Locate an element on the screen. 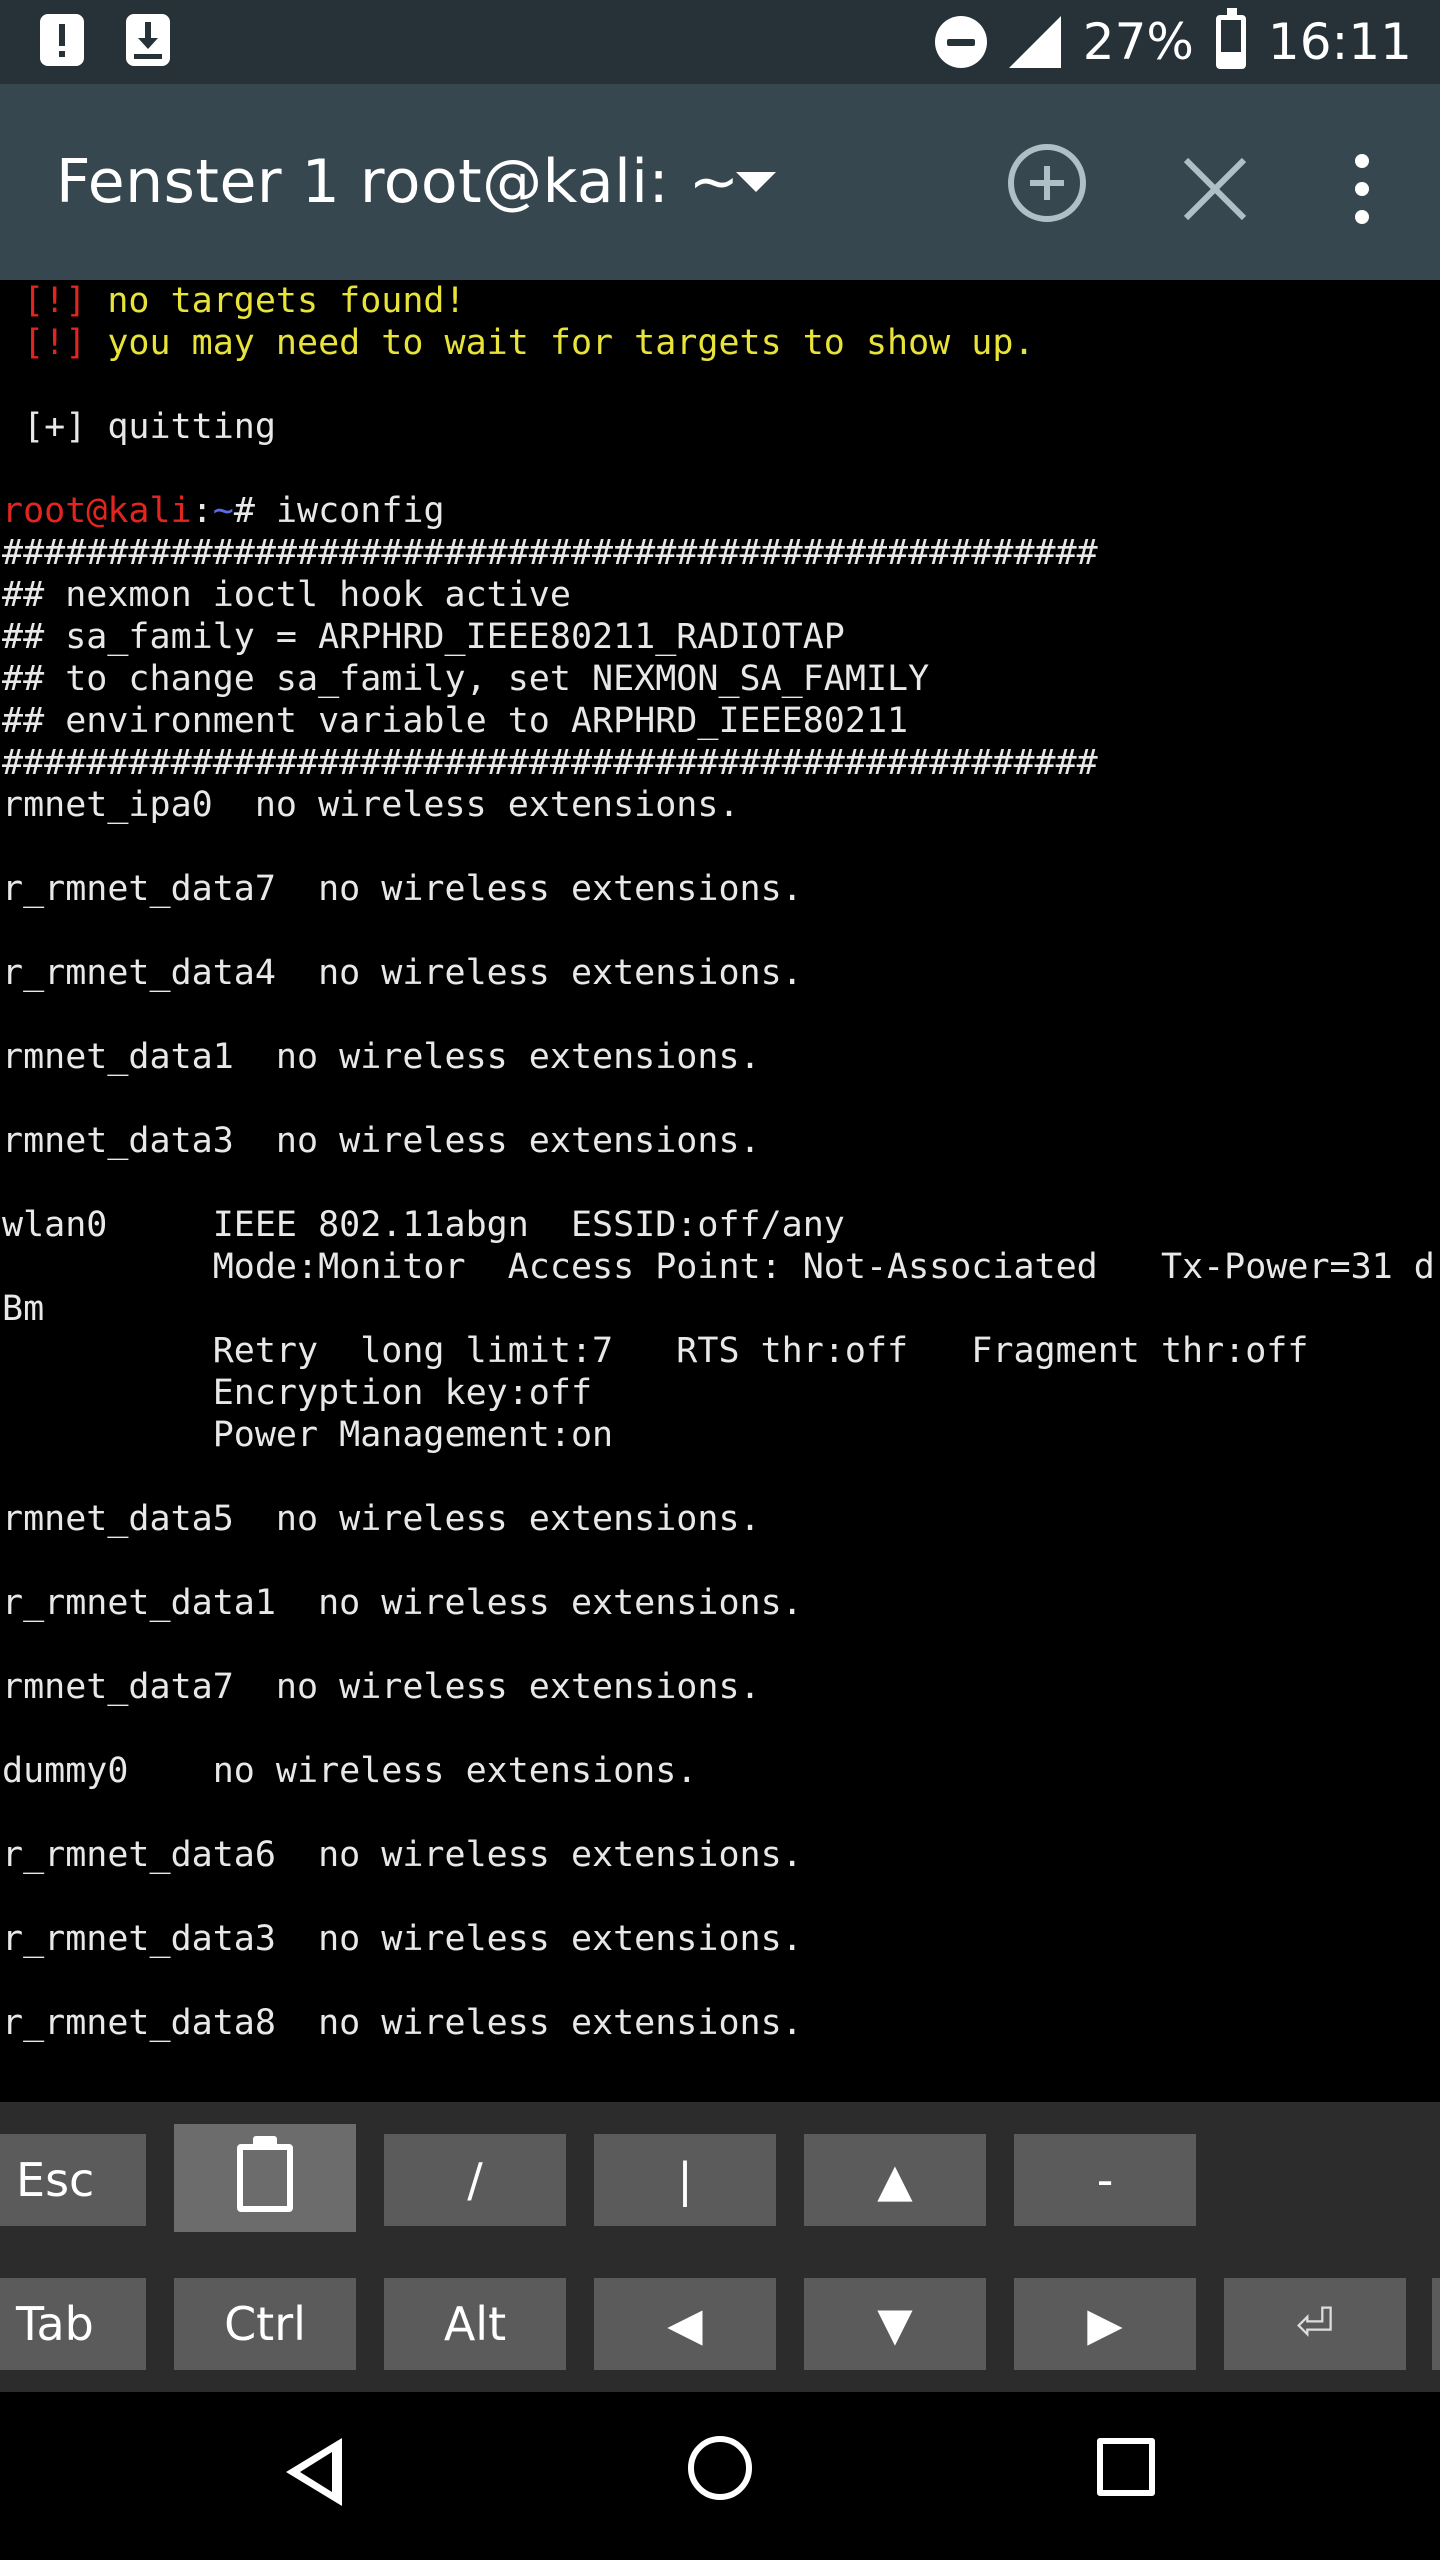 This screenshot has height=2560, width=1440. terminal-text-segment: rmnet_data3 no wireless extensions. is located at coordinates (381, 1141).